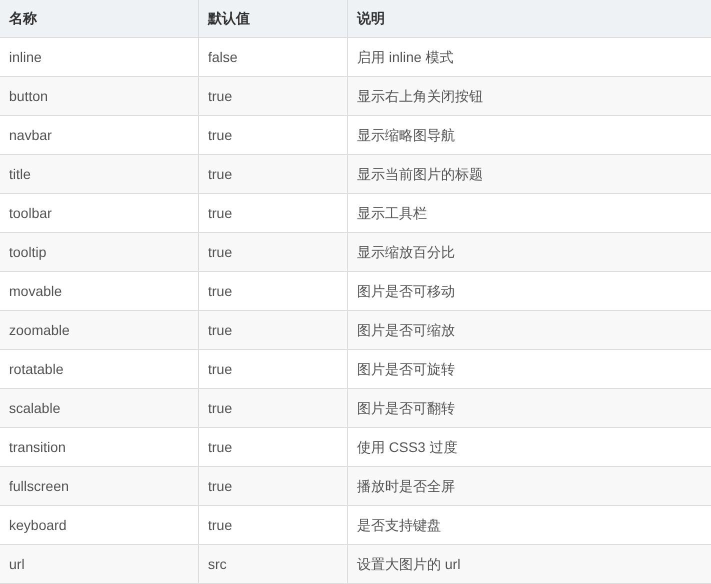  What do you see at coordinates (28, 96) in the screenshot?
I see `table-cell-text: button` at bounding box center [28, 96].